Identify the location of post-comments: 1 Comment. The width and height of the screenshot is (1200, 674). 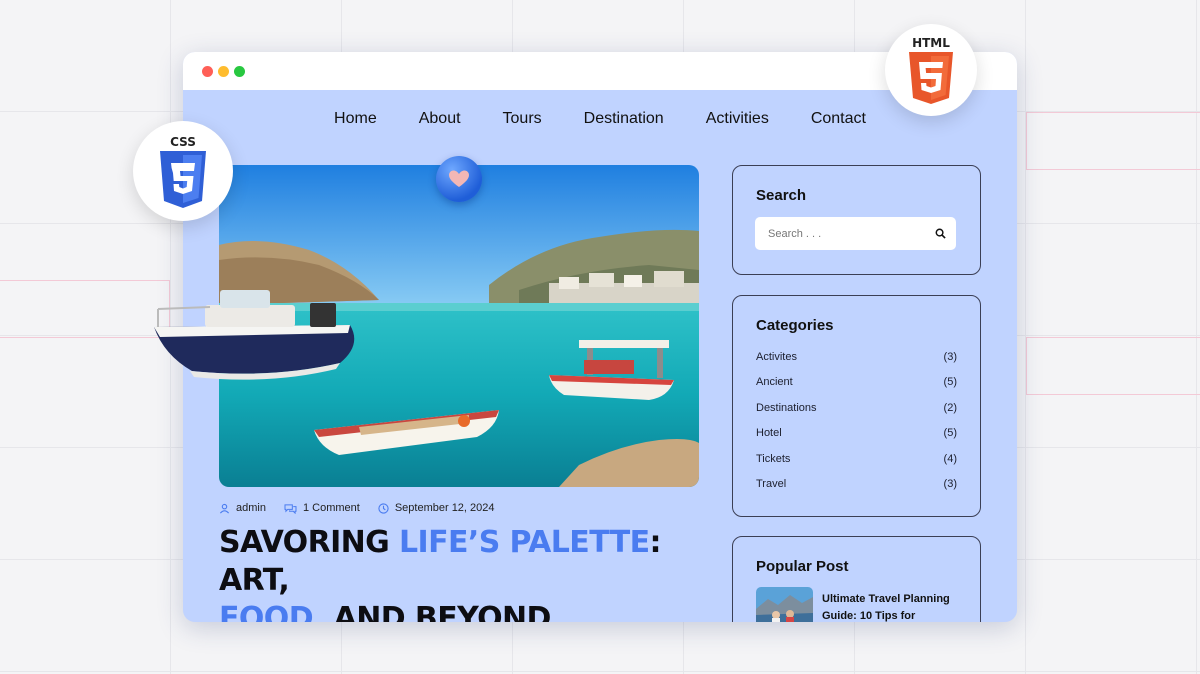
(322, 508).